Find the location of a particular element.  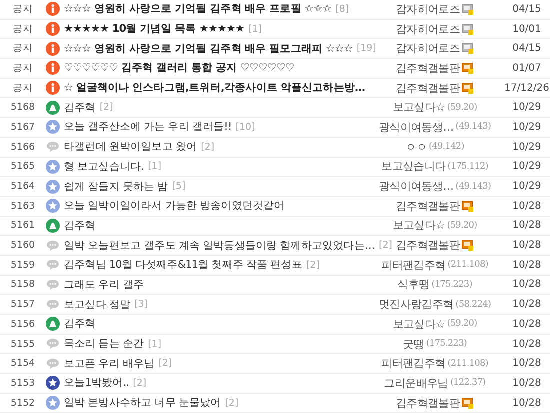

writer-name: 보고싶습니다 is located at coordinates (414, 166).